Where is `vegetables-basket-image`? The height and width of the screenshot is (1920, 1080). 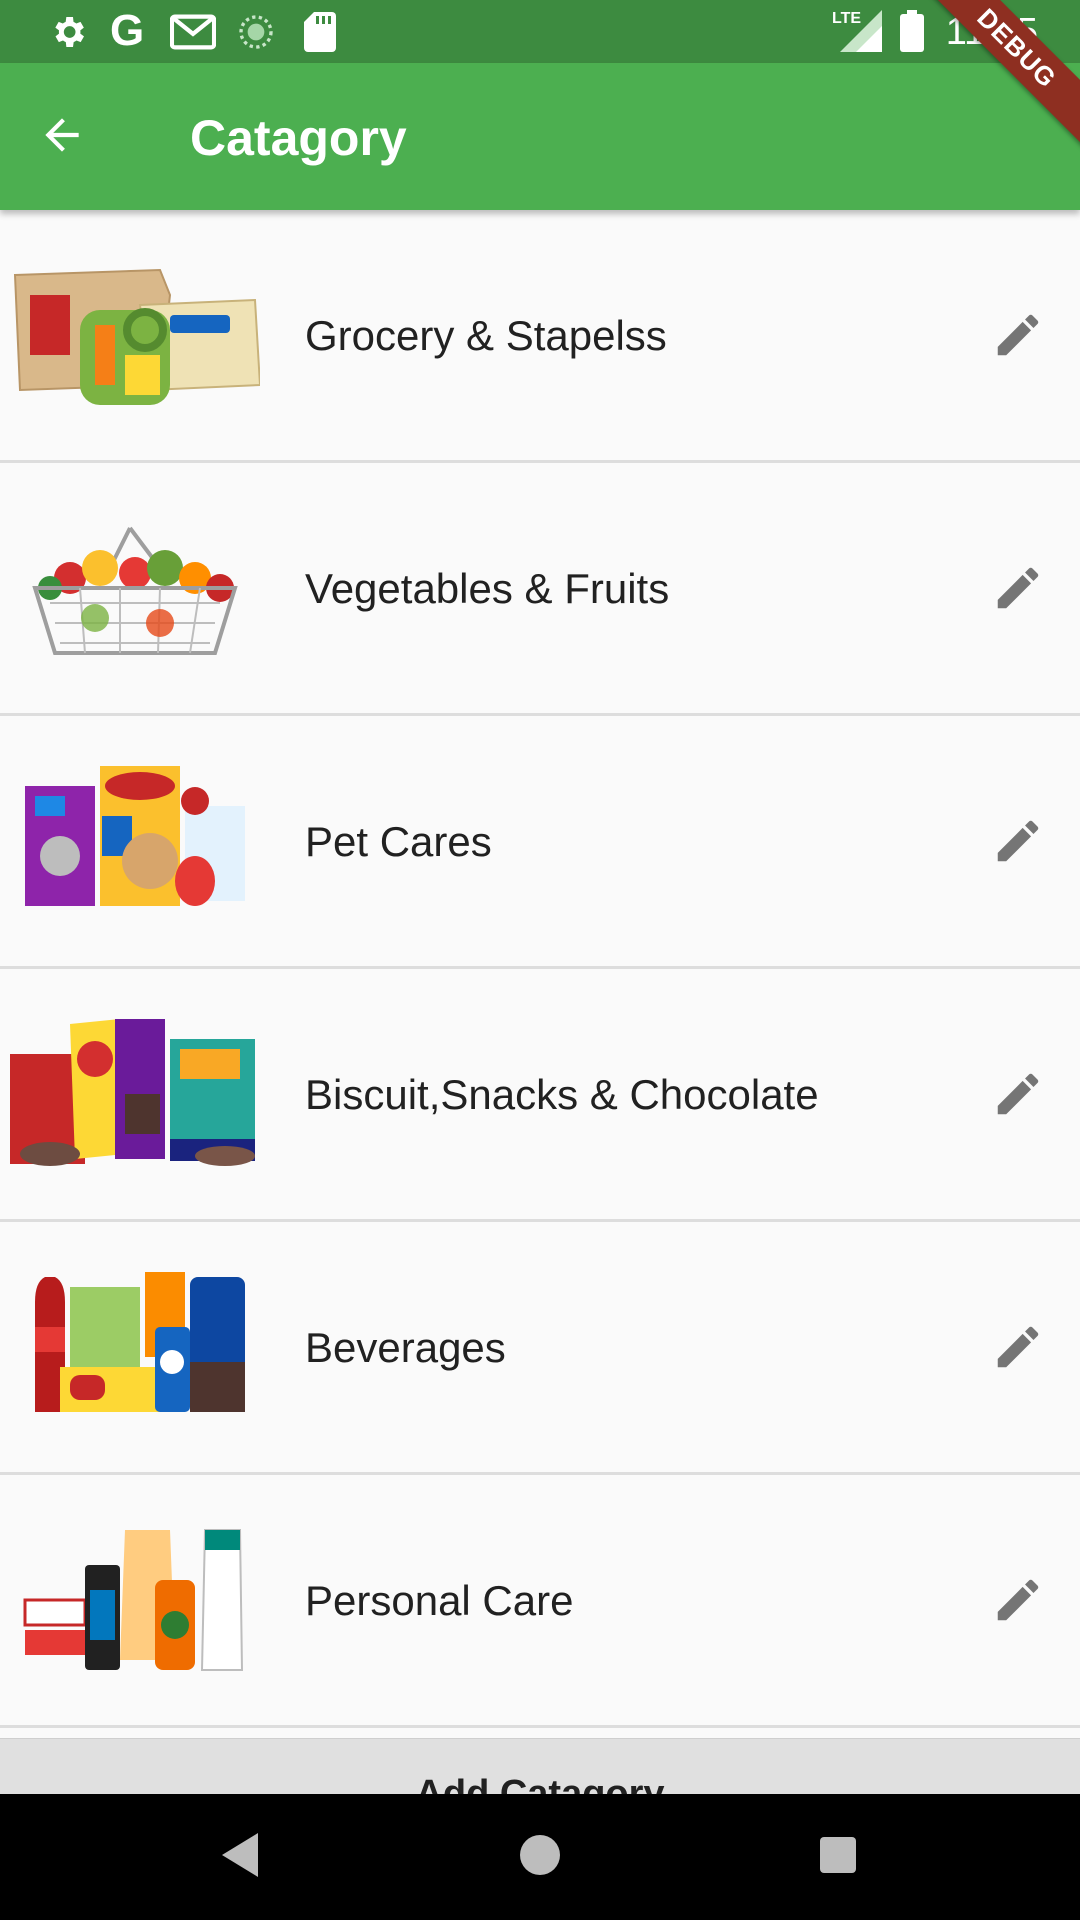 vegetables-basket-image is located at coordinates (135, 588).